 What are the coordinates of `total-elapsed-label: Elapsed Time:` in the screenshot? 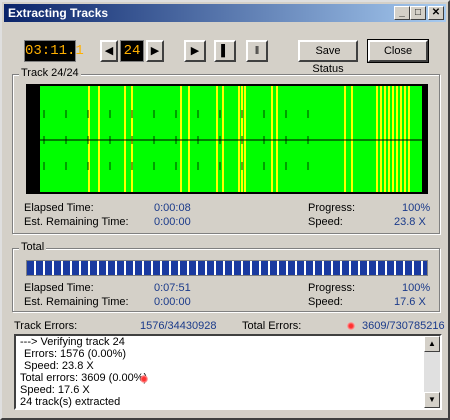 It's located at (59, 288).